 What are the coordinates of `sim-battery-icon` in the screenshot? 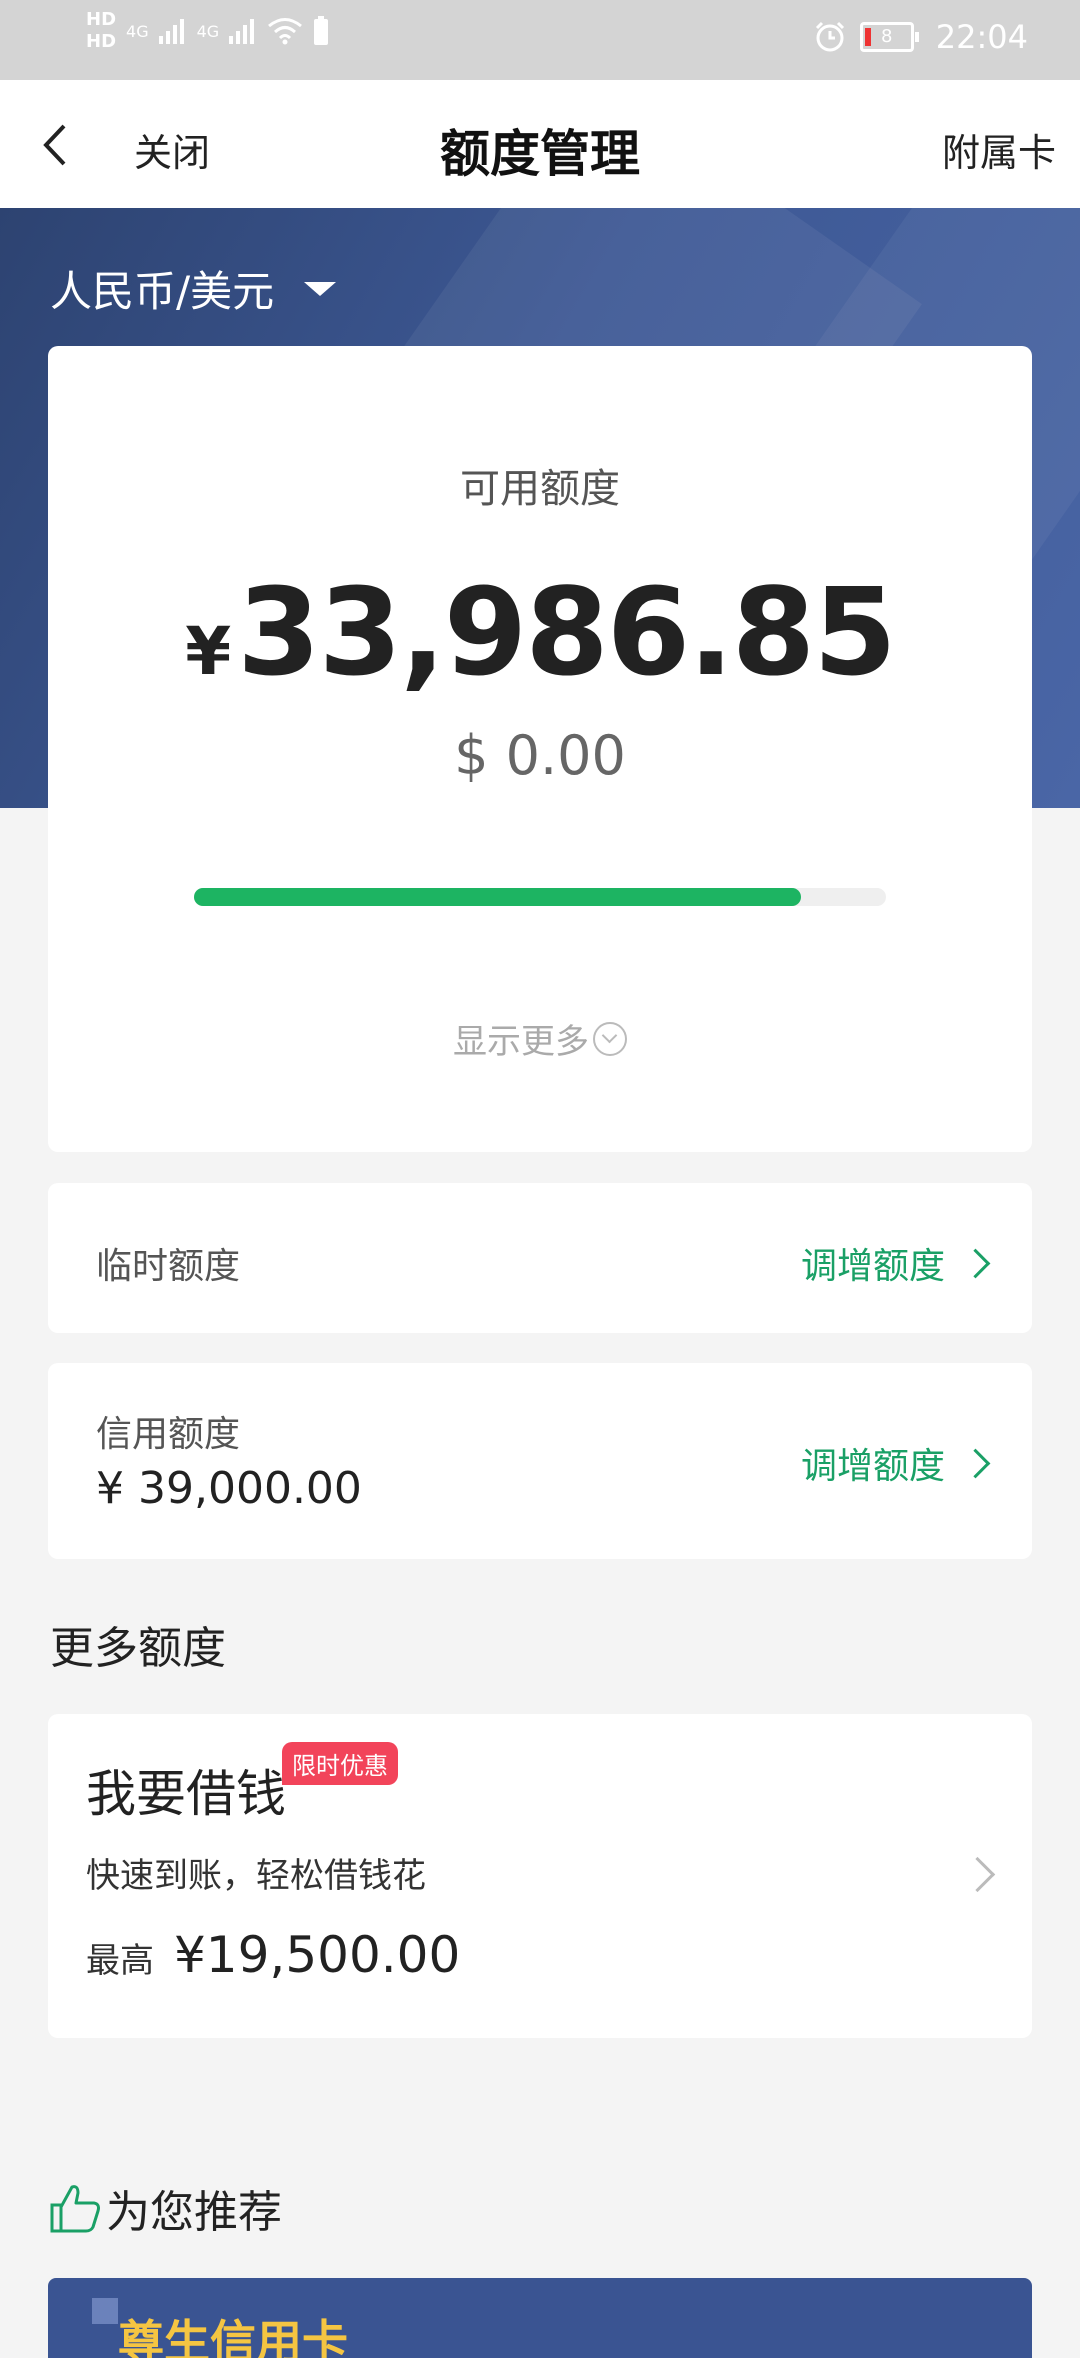 It's located at (321, 30).